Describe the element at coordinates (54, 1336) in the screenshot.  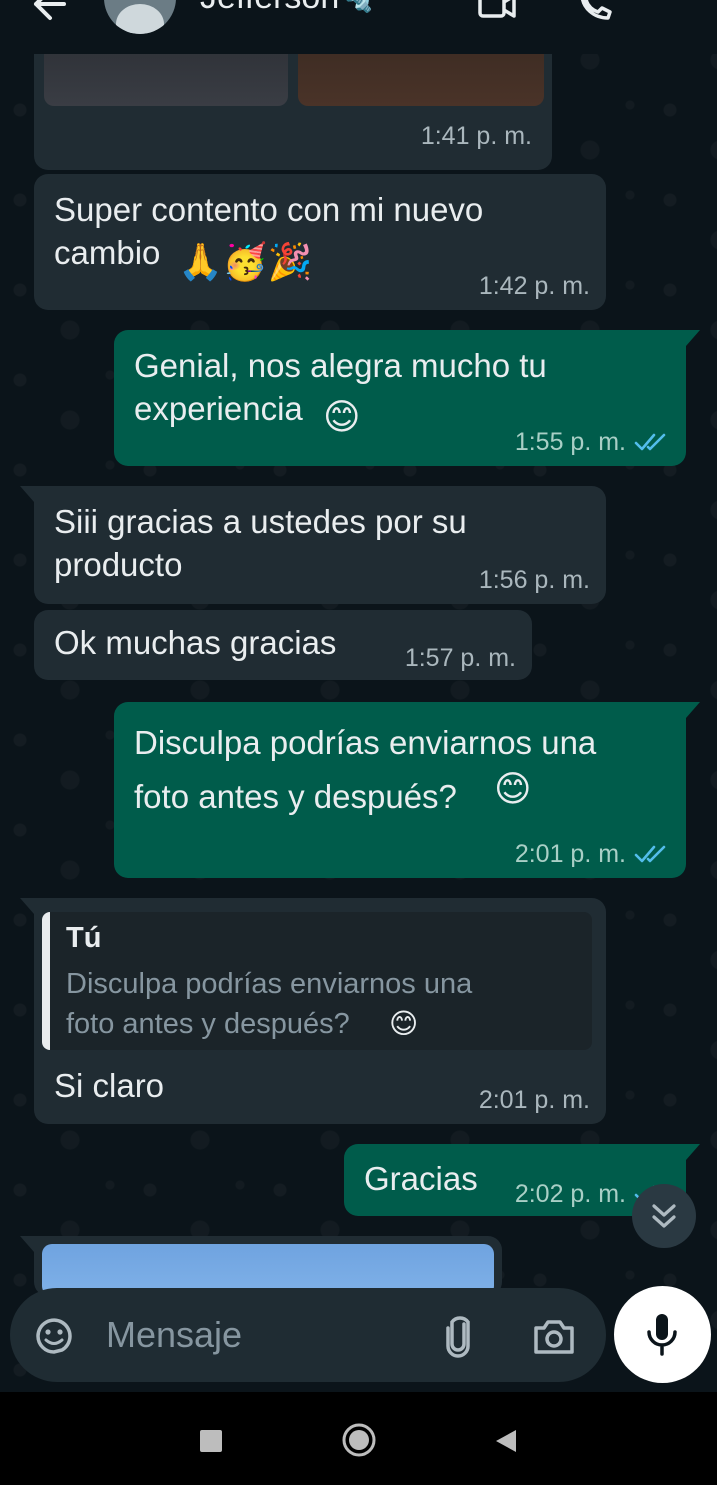
I see `sticker-icon` at that location.